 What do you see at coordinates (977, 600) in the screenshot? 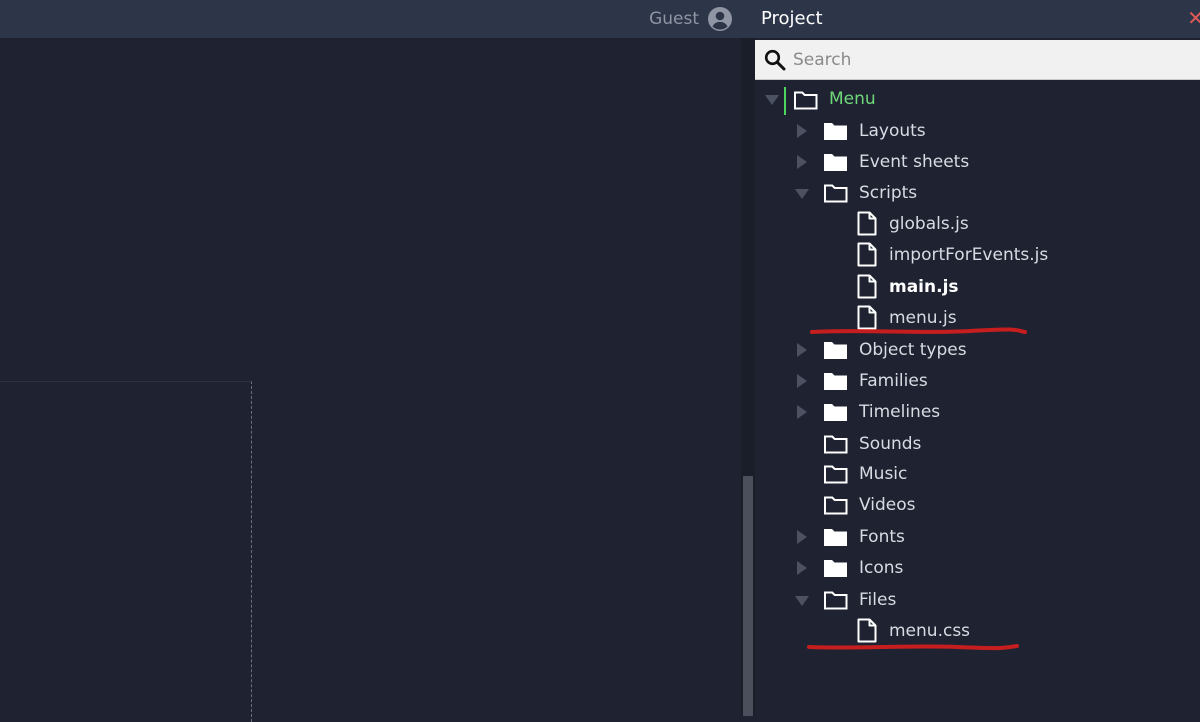
I see `tree-item-files: Files` at bounding box center [977, 600].